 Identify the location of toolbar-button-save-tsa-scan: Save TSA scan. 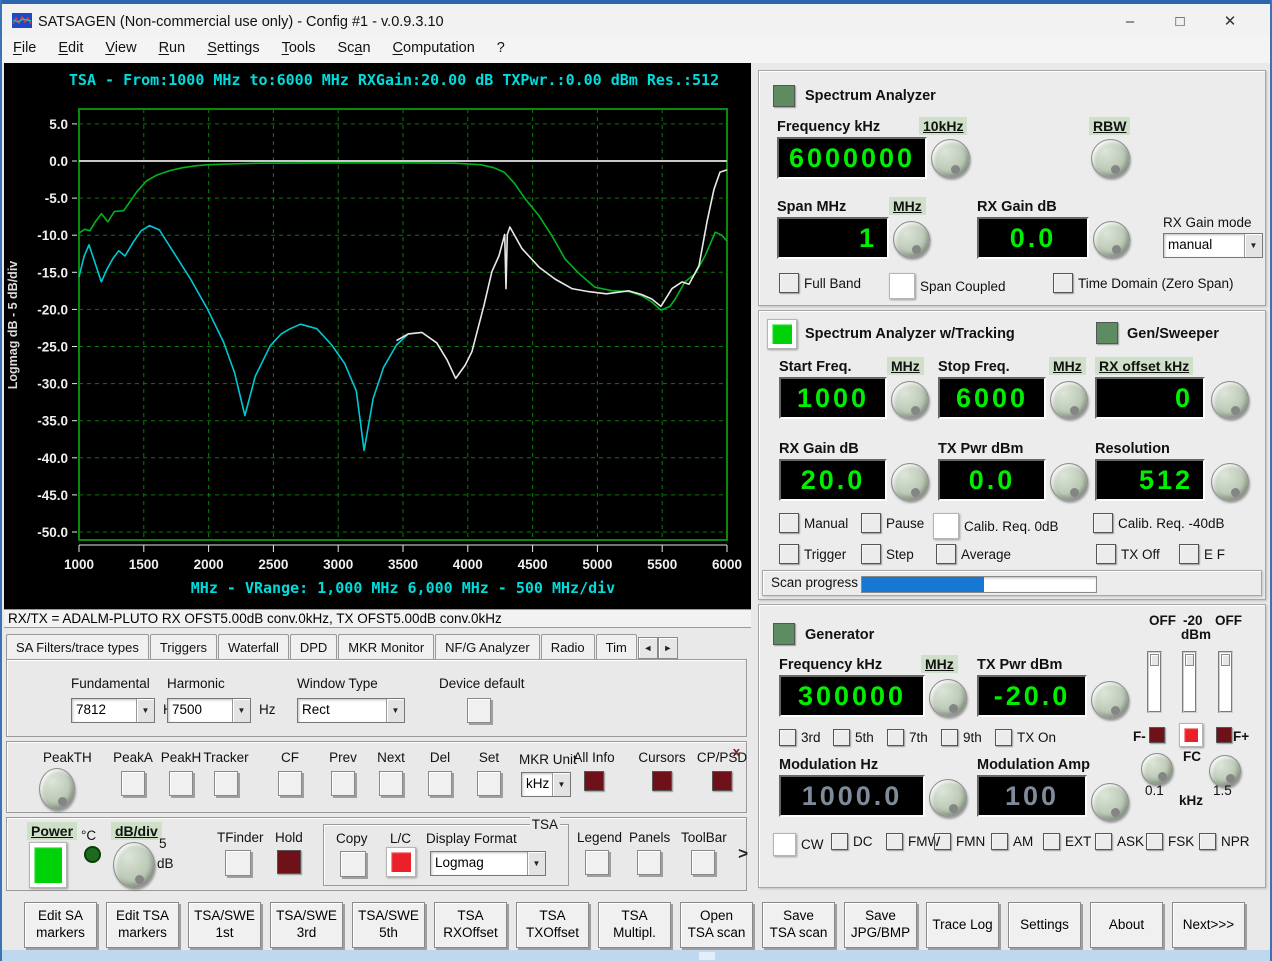
(798, 925).